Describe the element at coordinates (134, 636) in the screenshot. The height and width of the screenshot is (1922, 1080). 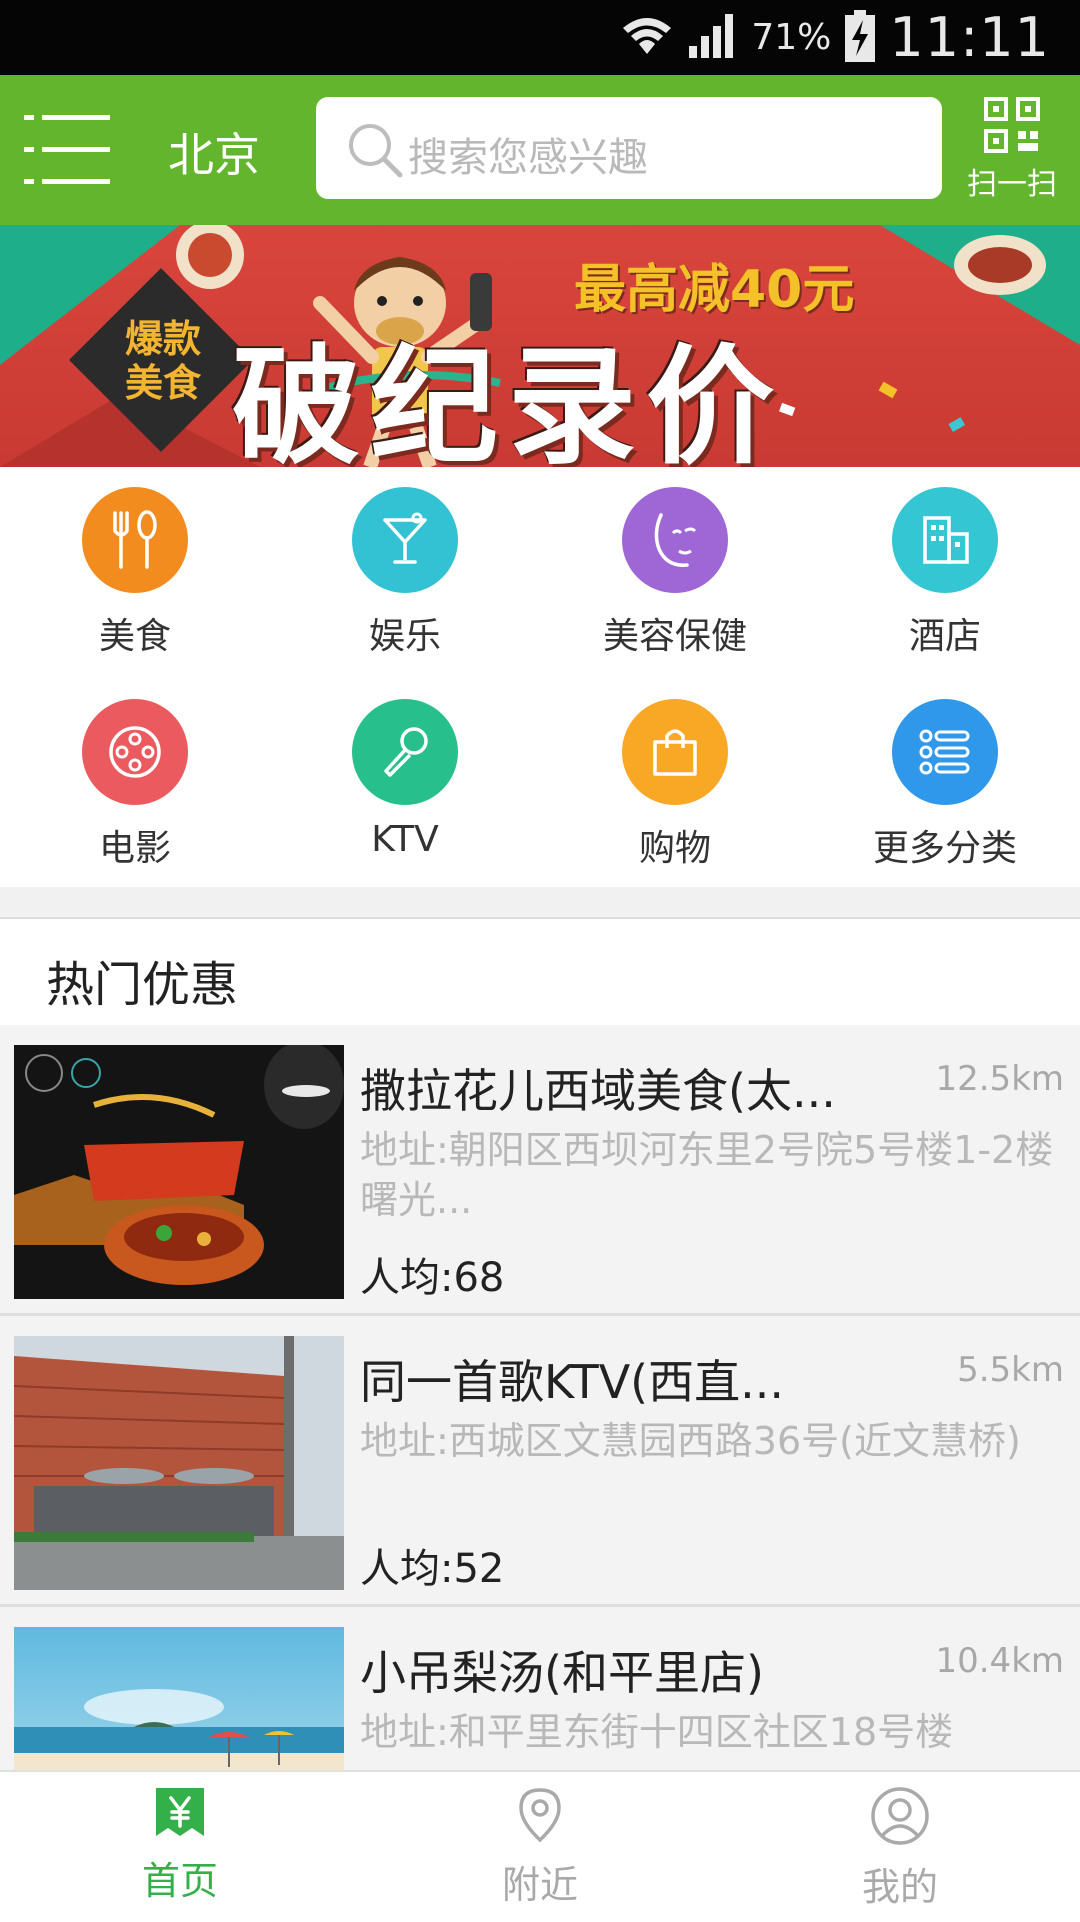
I see `category-label: 美食` at that location.